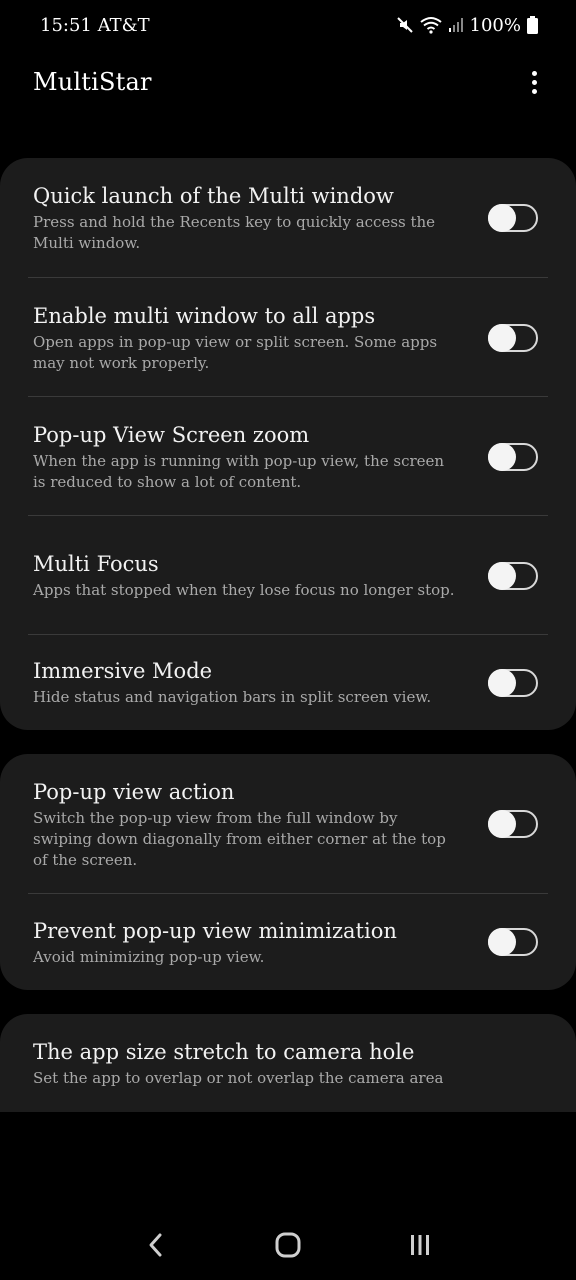 The width and height of the screenshot is (576, 1280). Describe the element at coordinates (430, 25) in the screenshot. I see `wifi-icon` at that location.